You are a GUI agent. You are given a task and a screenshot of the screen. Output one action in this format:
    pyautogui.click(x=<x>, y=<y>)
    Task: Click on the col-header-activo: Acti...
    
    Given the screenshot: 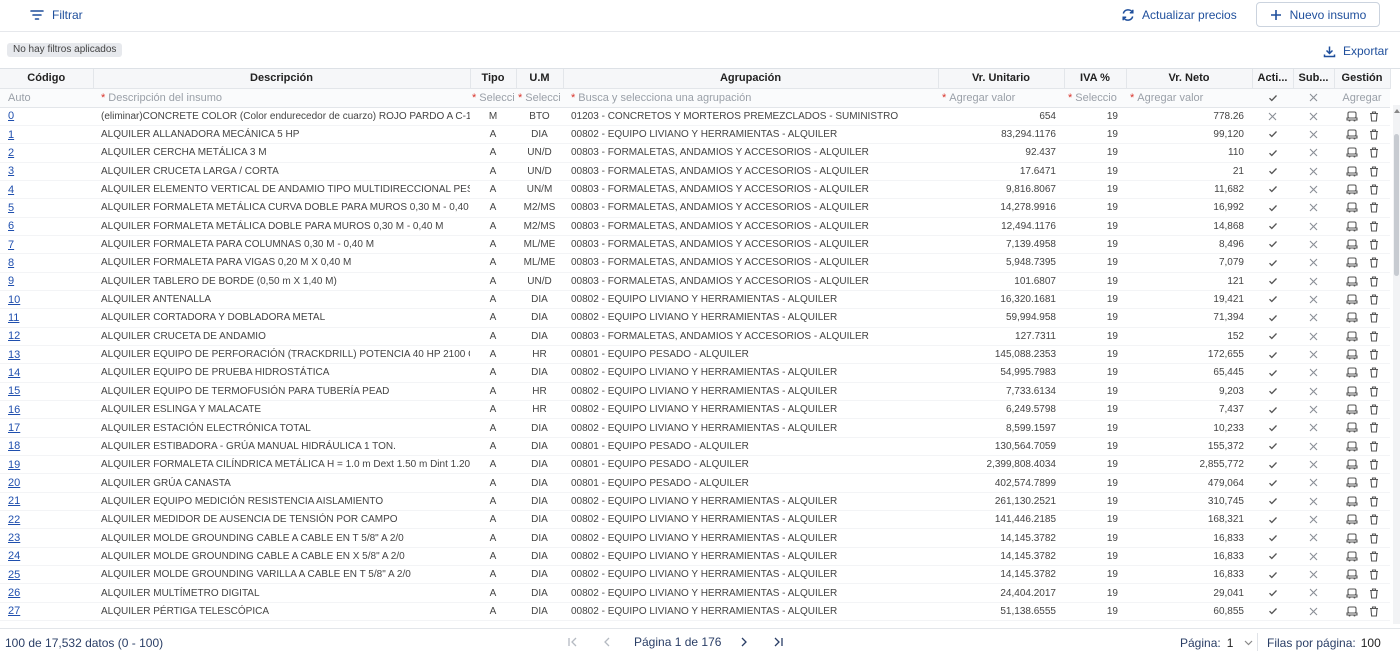 What is the action you would take?
    pyautogui.click(x=1273, y=79)
    